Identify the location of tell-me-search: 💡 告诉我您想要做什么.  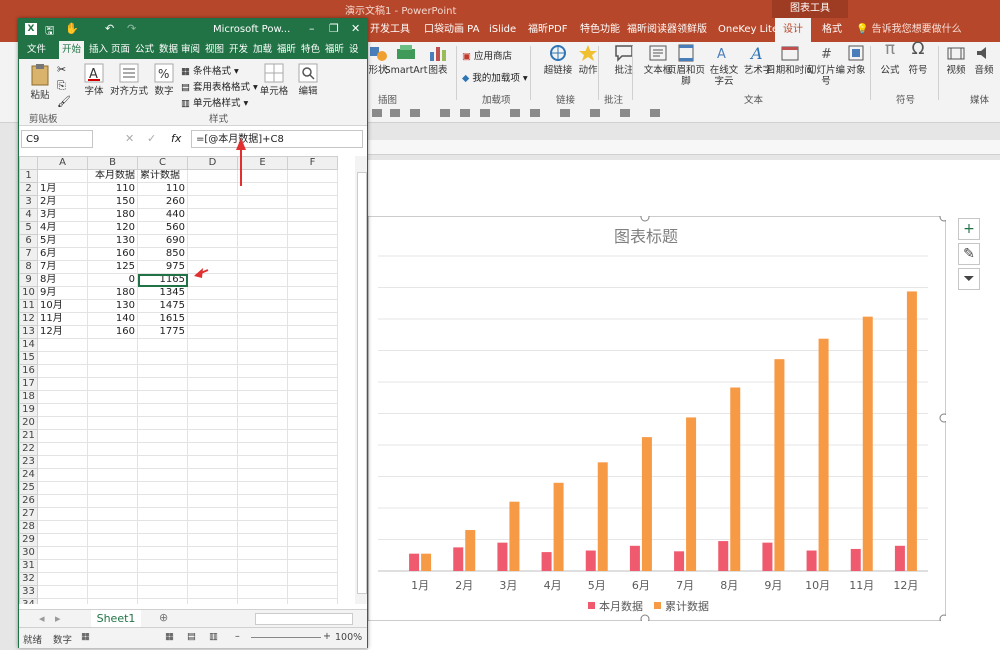
(909, 30).